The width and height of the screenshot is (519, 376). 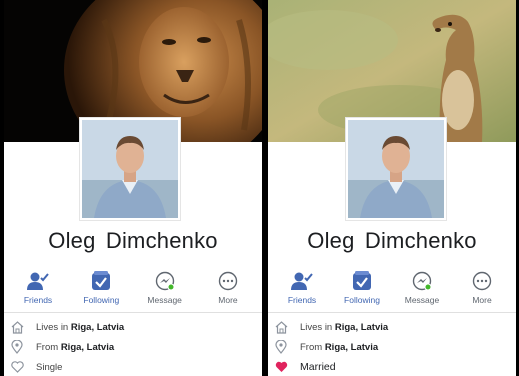 I want to click on relationship-status: Single, so click(x=49, y=367).